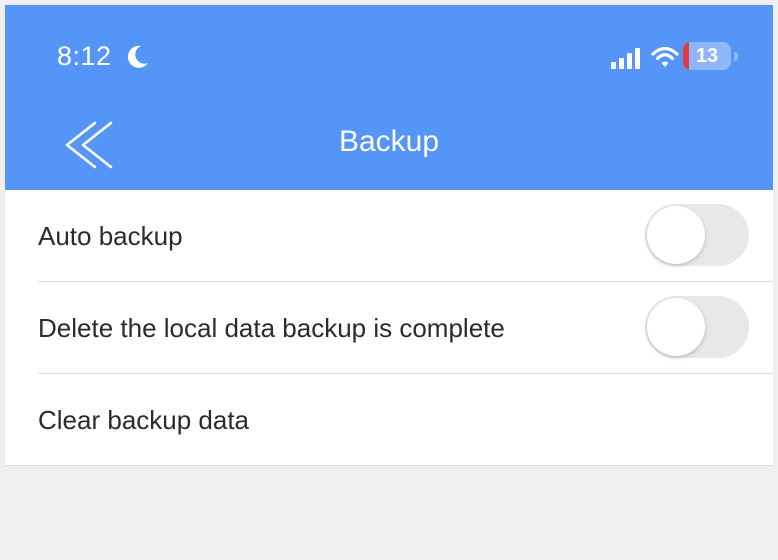  I want to click on signal-icon, so click(625, 58).